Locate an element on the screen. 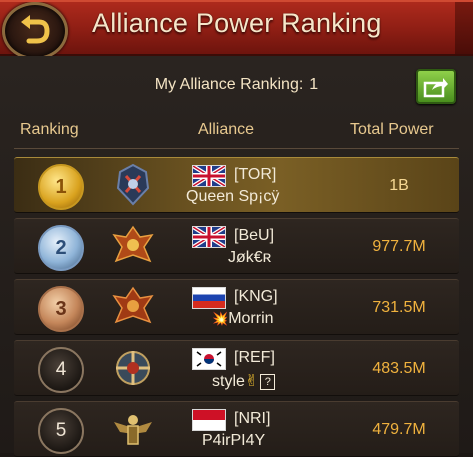  alliance-tag: [KNG] is located at coordinates (256, 296).